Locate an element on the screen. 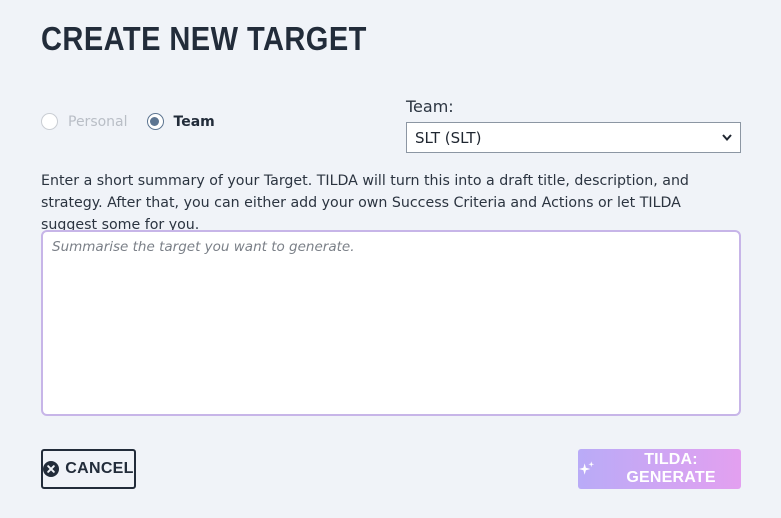  team-select-label: Team: is located at coordinates (430, 106).